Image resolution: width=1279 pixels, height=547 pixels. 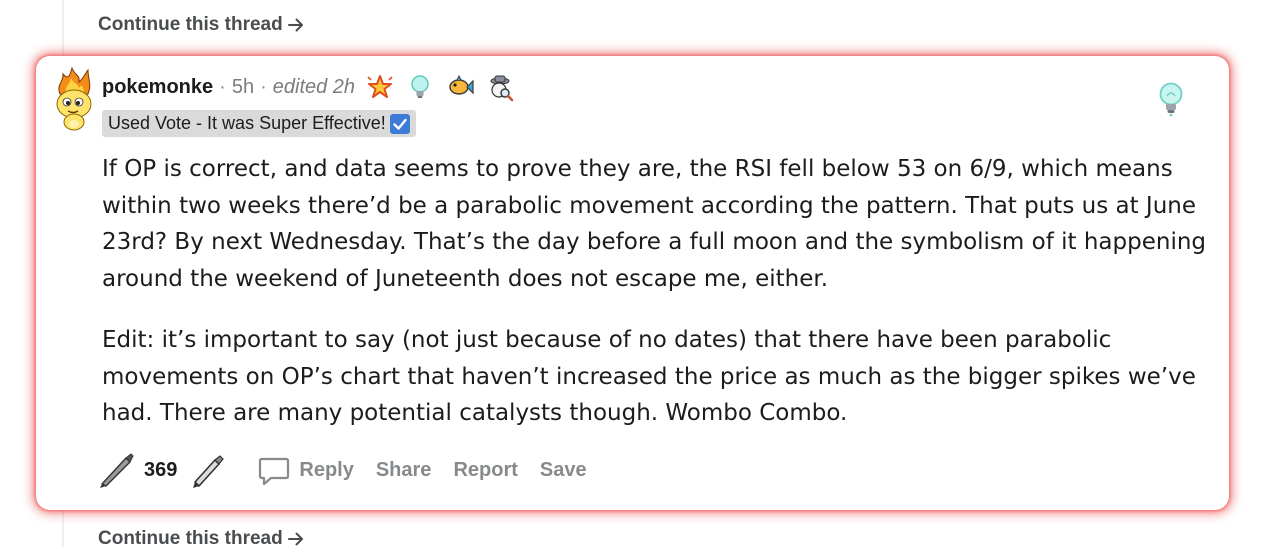 What do you see at coordinates (399, 123) in the screenshot?
I see `checkmark-icon` at bounding box center [399, 123].